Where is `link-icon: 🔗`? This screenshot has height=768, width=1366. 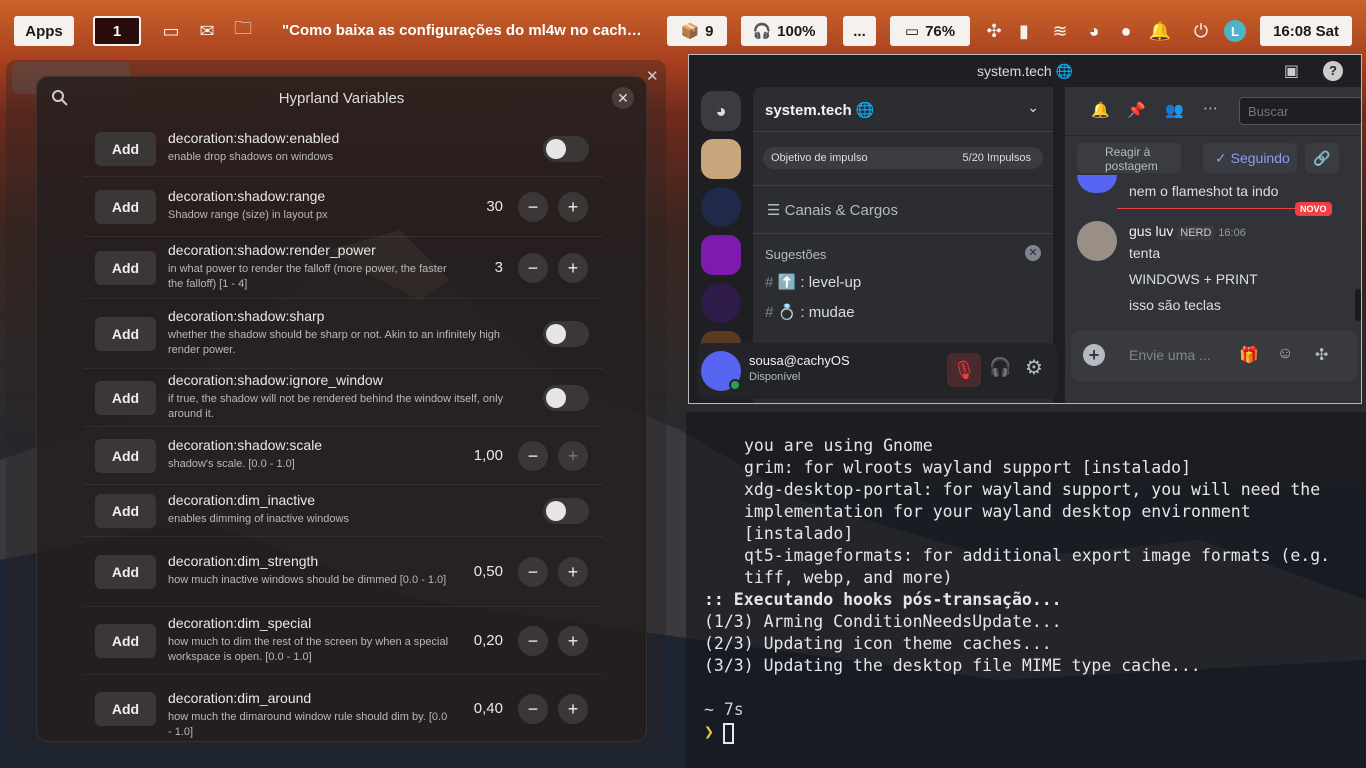
link-icon: 🔗 is located at coordinates (1322, 158).